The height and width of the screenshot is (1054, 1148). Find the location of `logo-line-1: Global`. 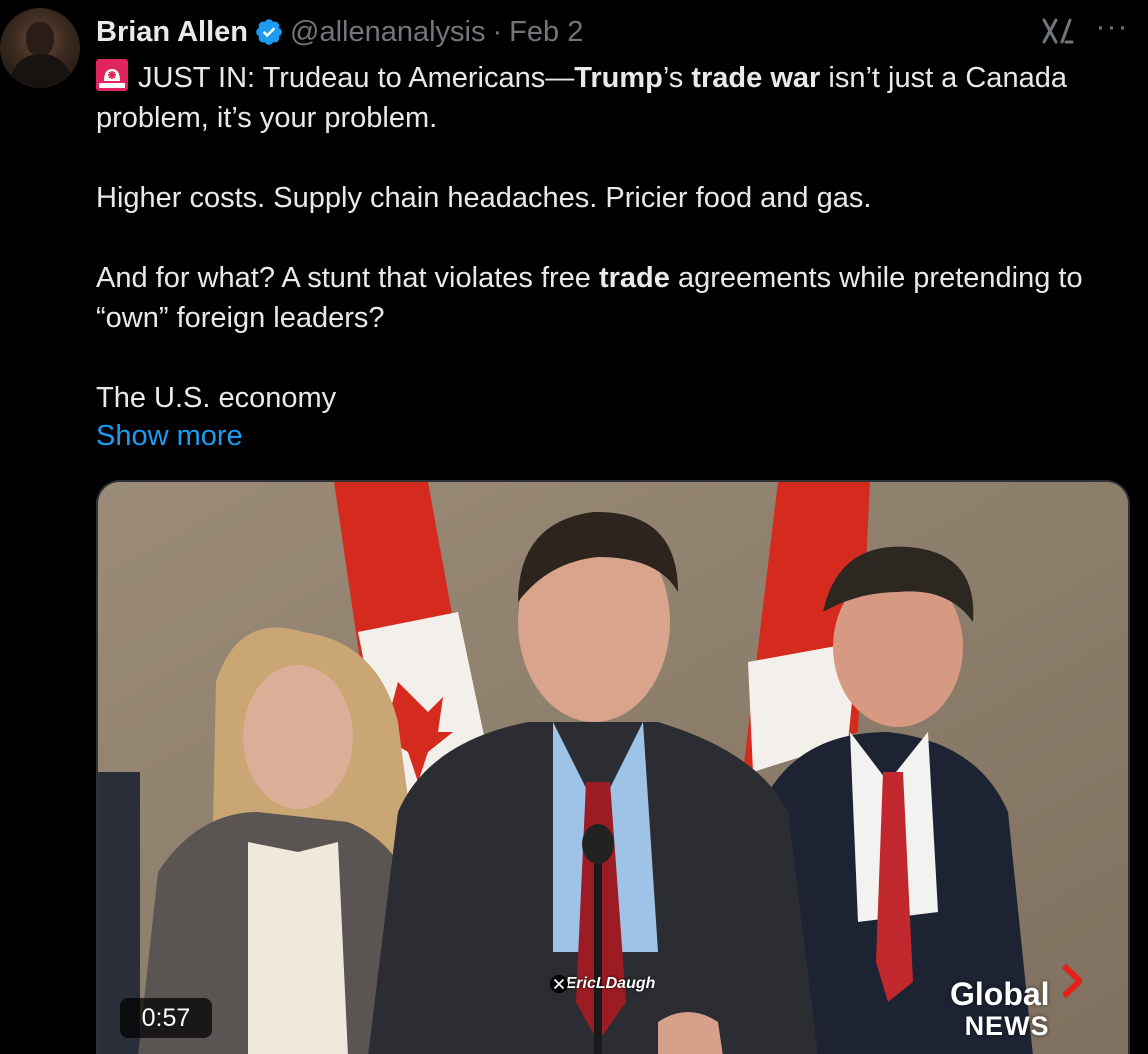

logo-line-1: Global is located at coordinates (1000, 994).